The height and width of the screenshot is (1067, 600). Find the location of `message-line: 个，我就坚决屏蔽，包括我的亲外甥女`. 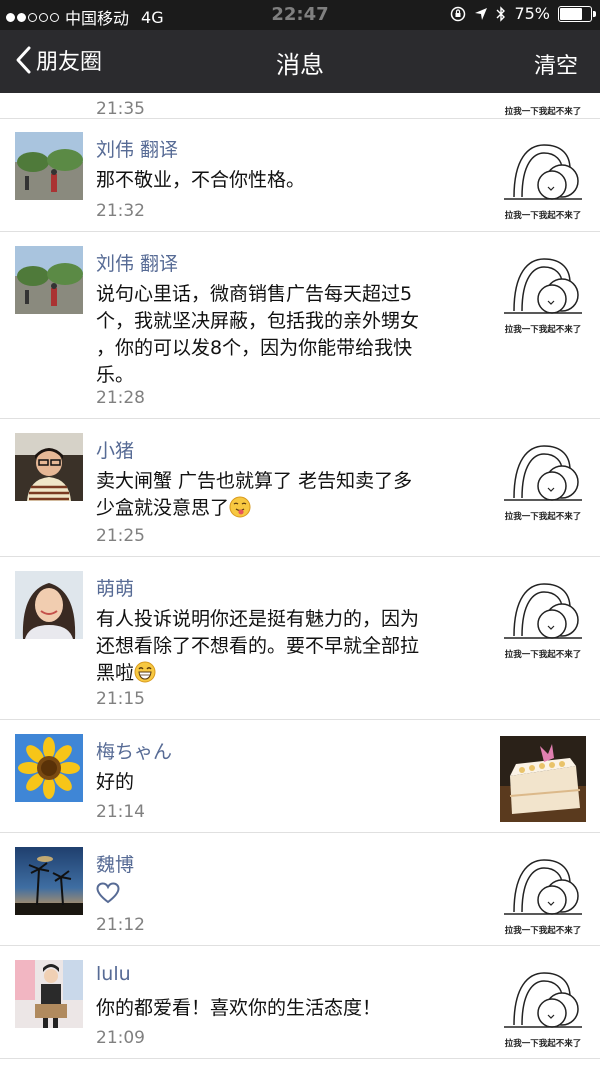

message-line: 个，我就坚决屏蔽，包括我的亲外甥女 is located at coordinates (258, 321).